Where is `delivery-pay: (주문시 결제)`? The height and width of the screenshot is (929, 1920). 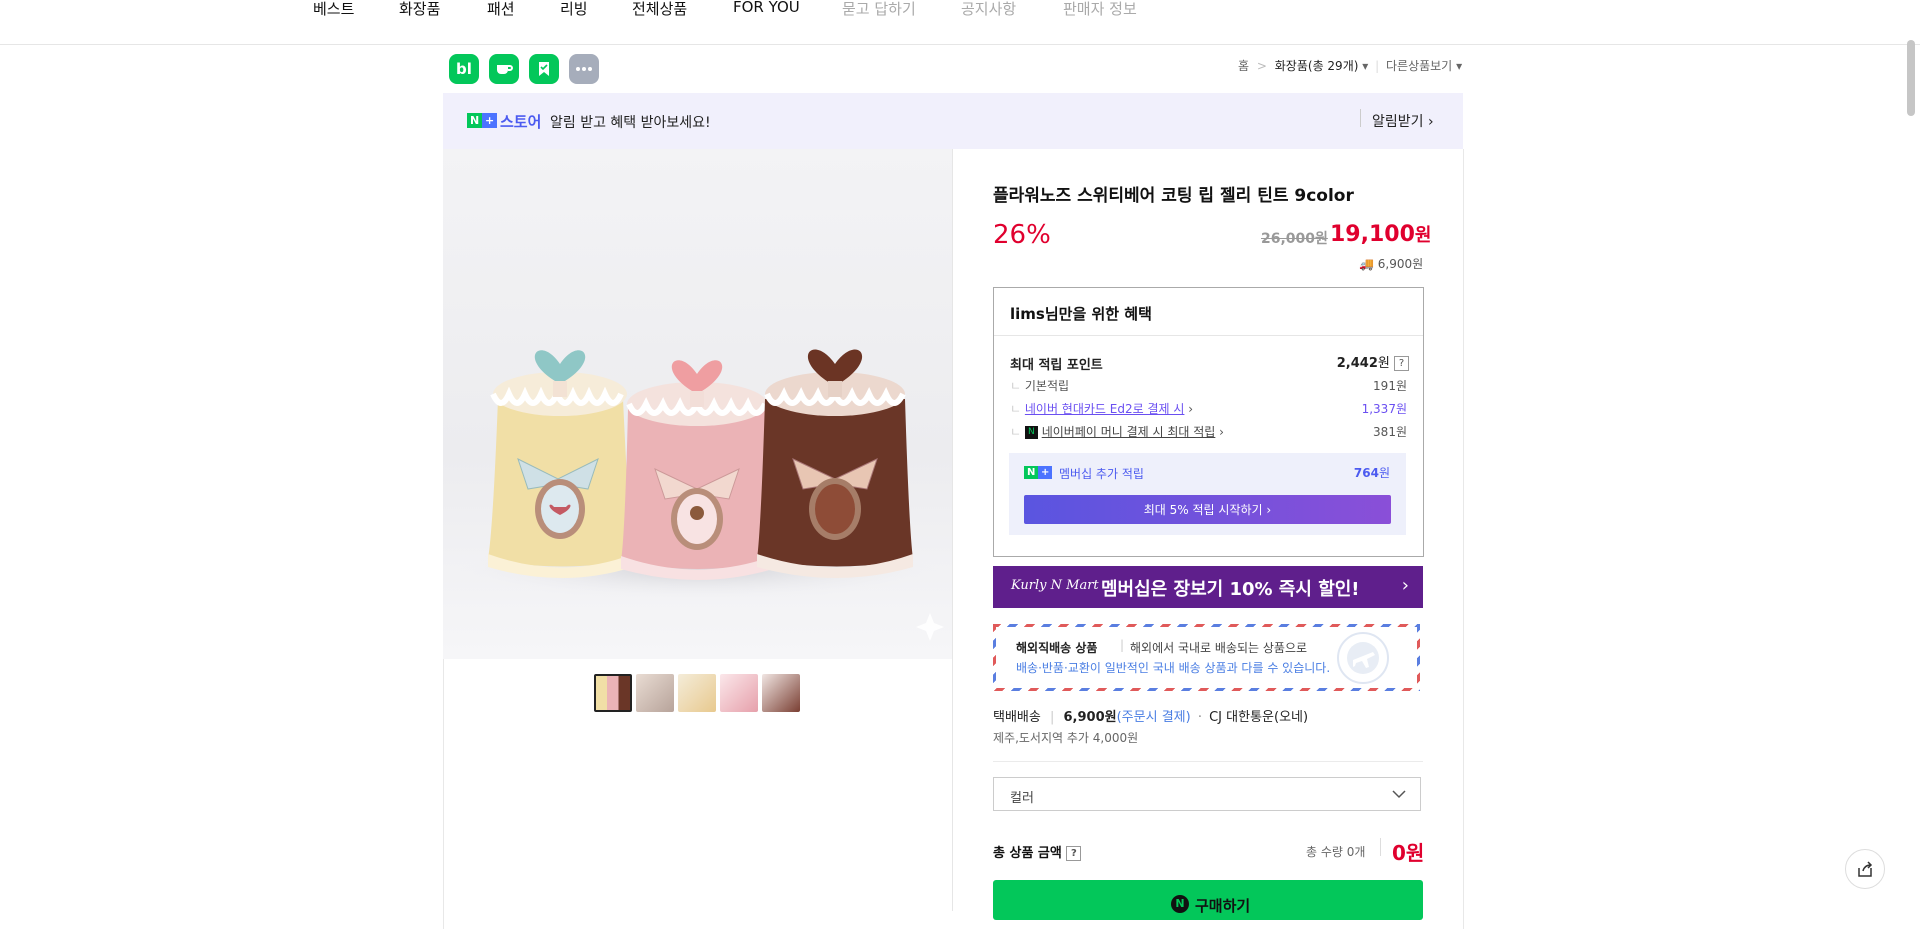 delivery-pay: (주문시 결제) is located at coordinates (1153, 717).